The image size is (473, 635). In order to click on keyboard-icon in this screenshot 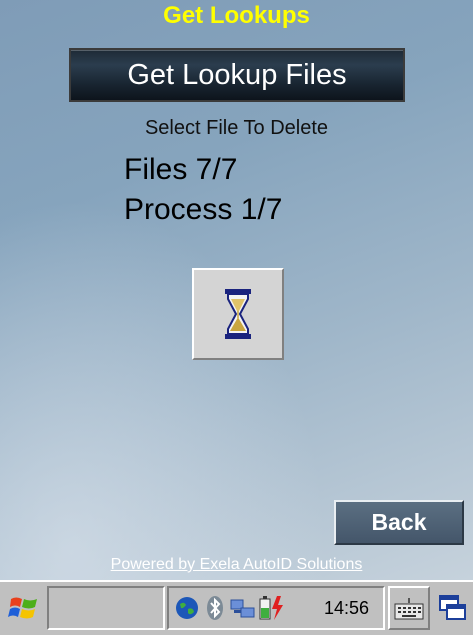, I will do `click(409, 609)`.